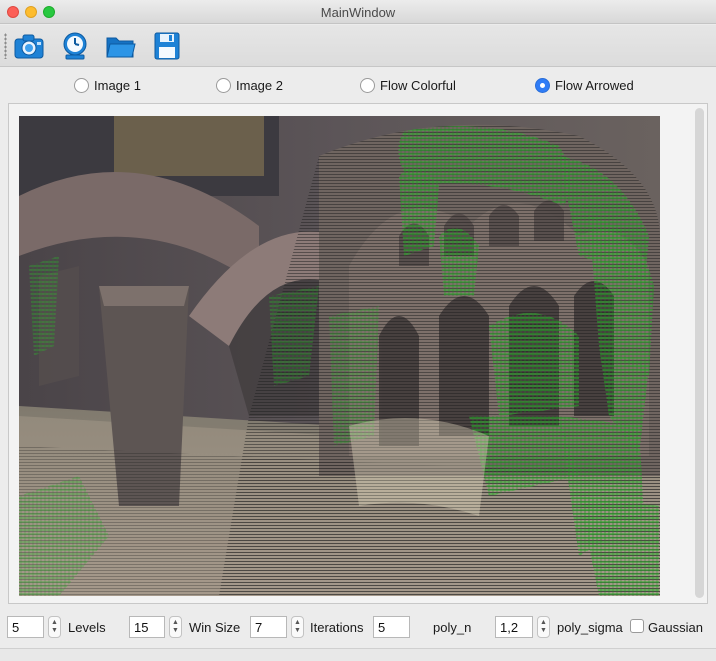 The width and height of the screenshot is (716, 661). I want to click on levels-input, so click(25, 627).